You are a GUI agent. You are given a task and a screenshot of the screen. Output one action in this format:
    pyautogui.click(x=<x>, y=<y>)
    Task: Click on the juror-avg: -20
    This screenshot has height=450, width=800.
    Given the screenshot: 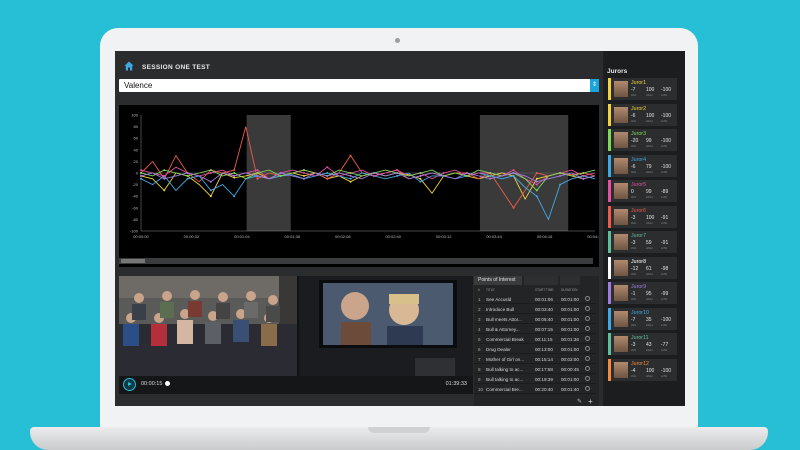 What is the action you would take?
    pyautogui.click(x=635, y=141)
    